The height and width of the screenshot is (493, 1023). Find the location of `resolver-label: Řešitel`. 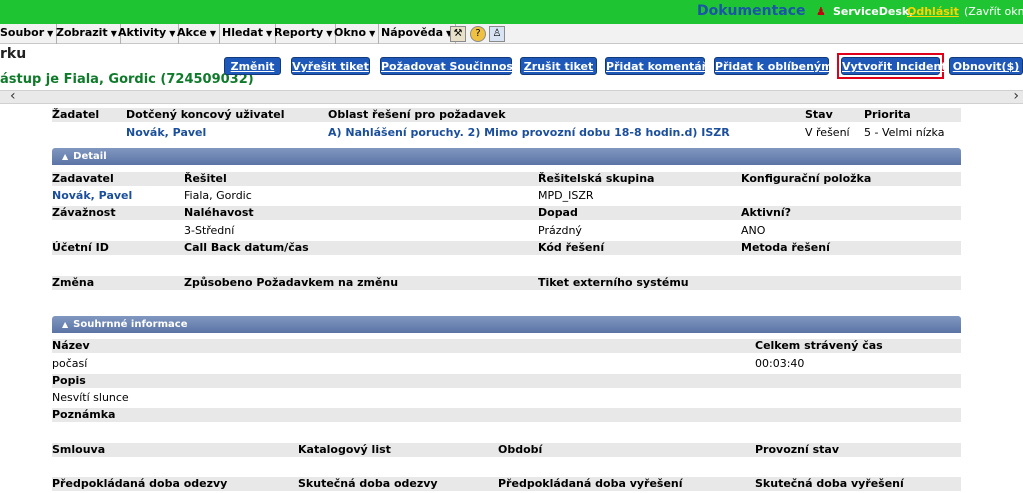

resolver-label: Řešitel is located at coordinates (205, 178).